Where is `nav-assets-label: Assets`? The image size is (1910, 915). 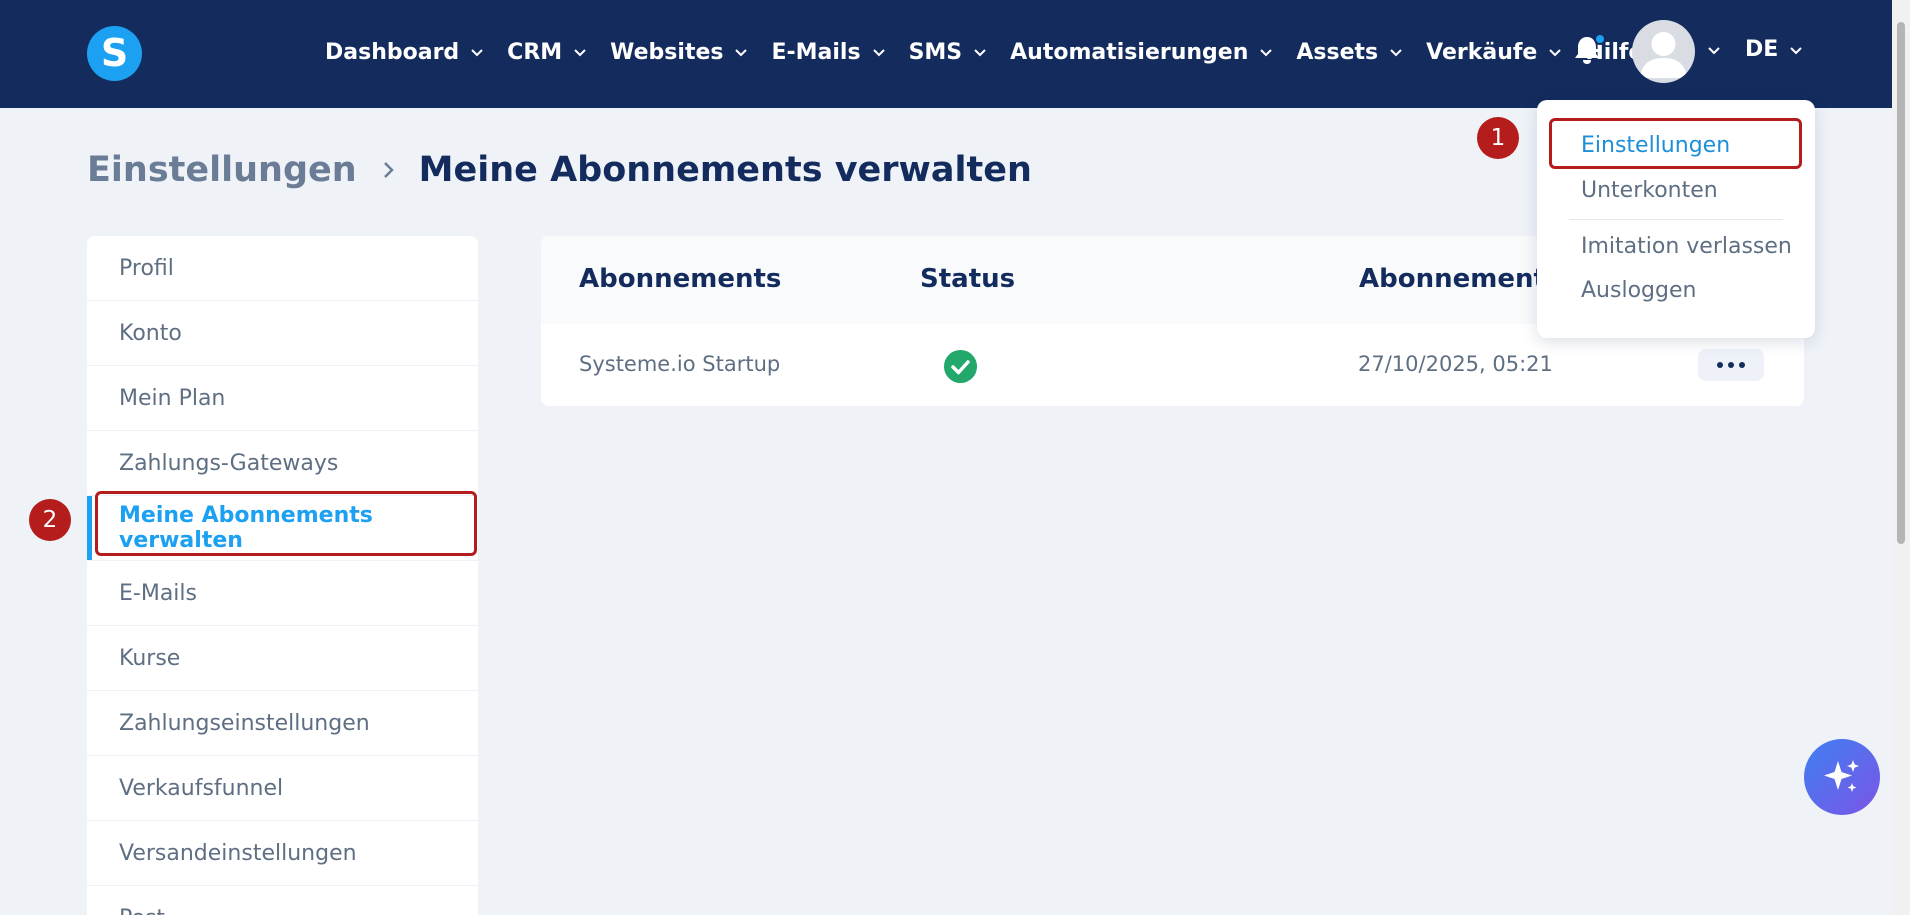
nav-assets-label: Assets is located at coordinates (1337, 52).